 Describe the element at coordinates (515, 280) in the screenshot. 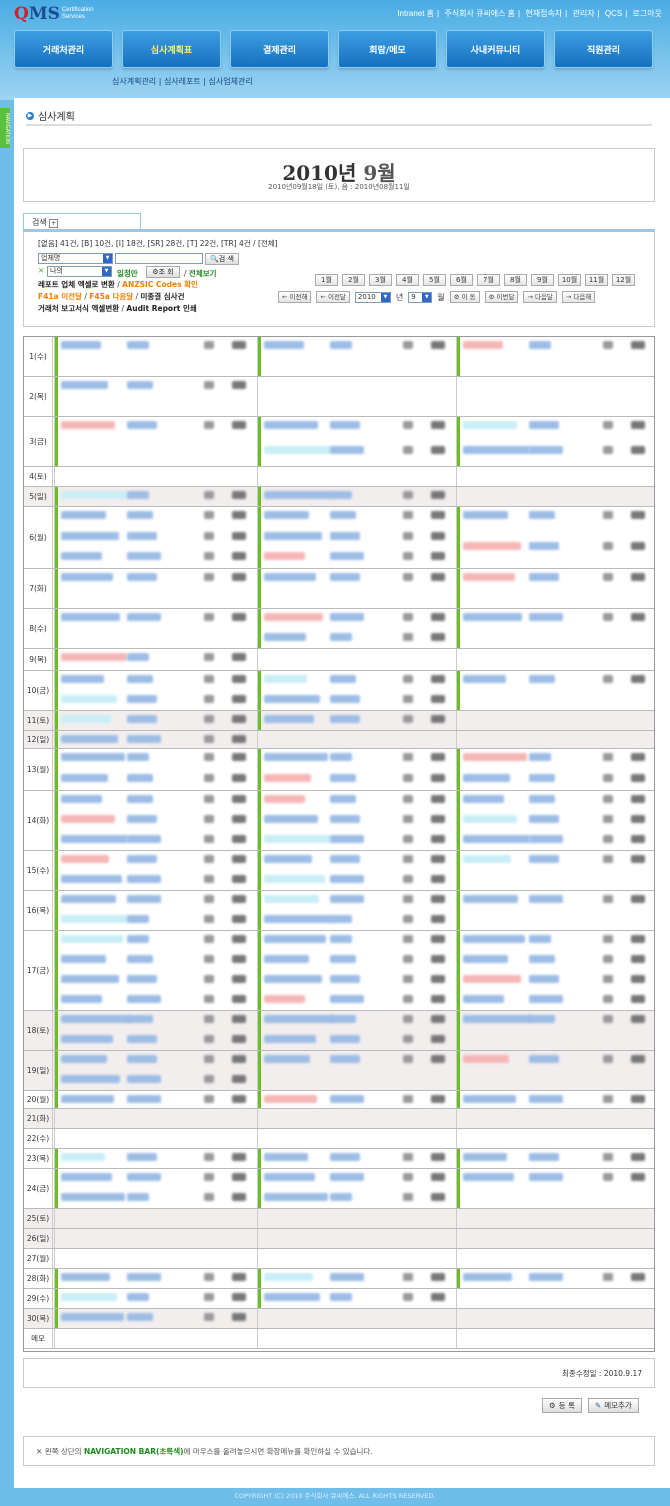

I see `month-button: 8월` at that location.